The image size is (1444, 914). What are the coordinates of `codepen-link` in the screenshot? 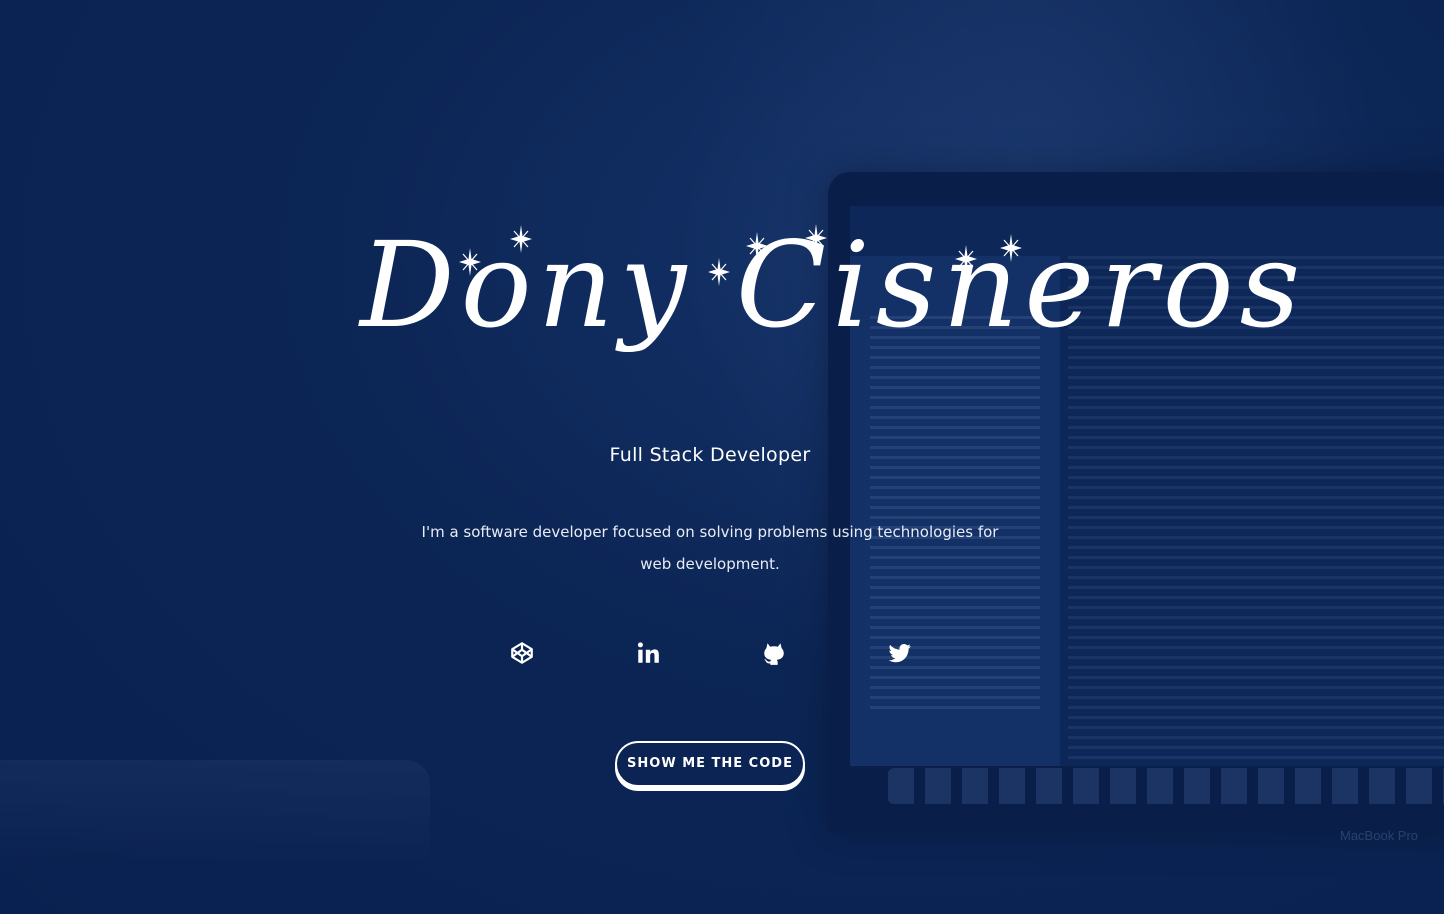 It's located at (522, 653).